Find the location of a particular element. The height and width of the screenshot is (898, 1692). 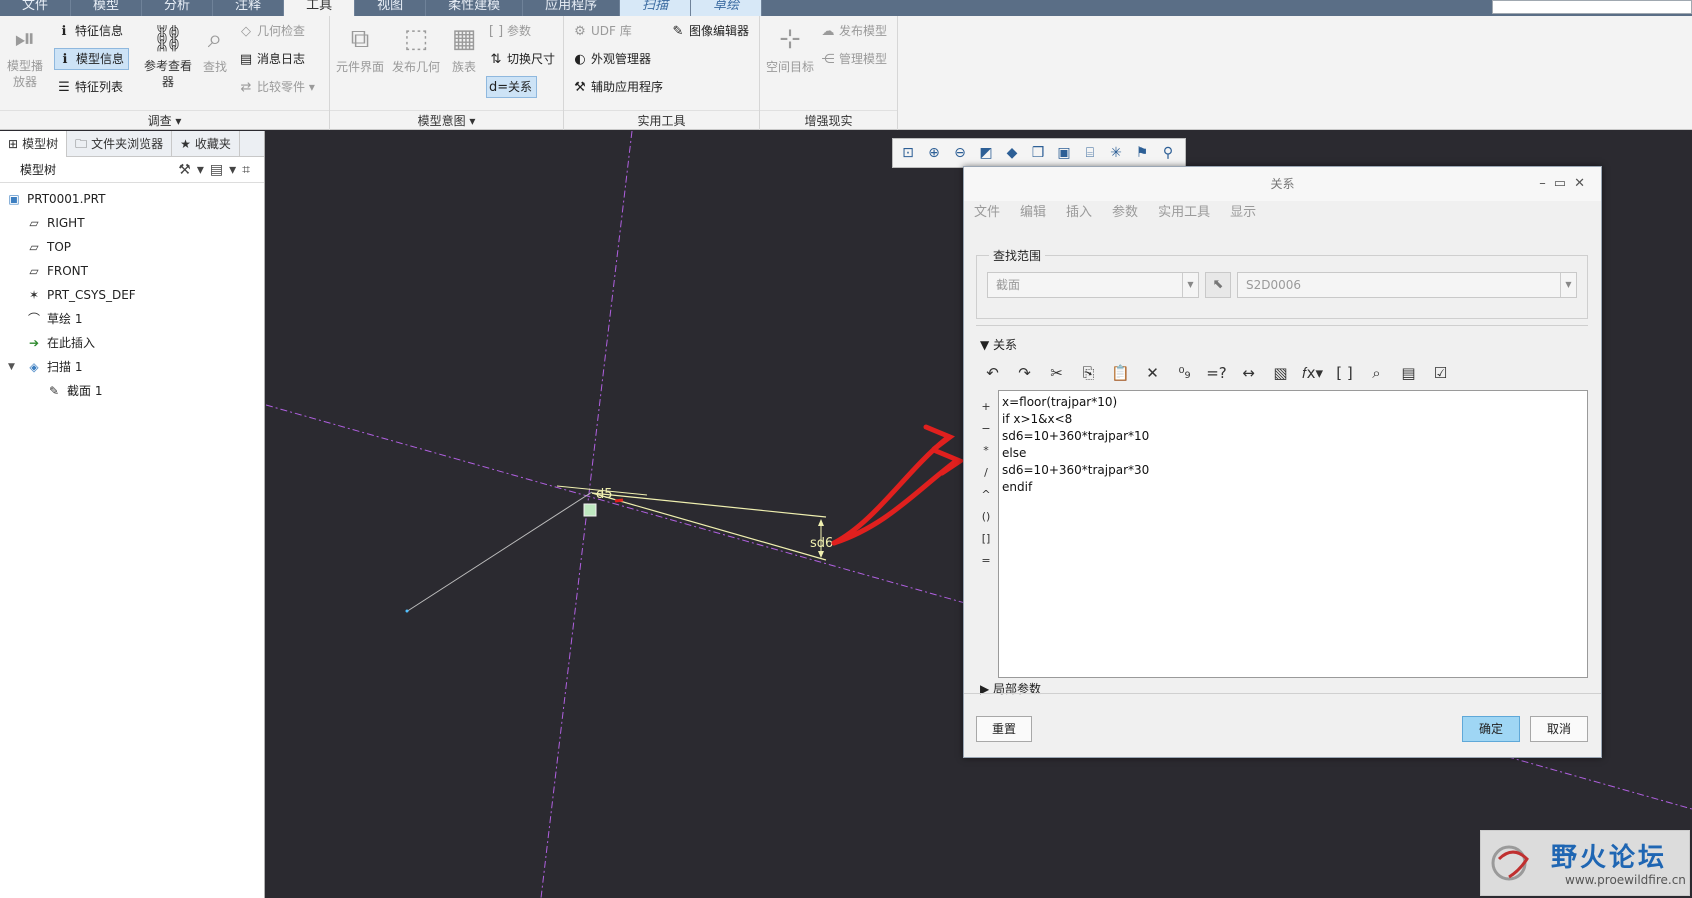

close-icon: ✕ is located at coordinates (1583, 183).